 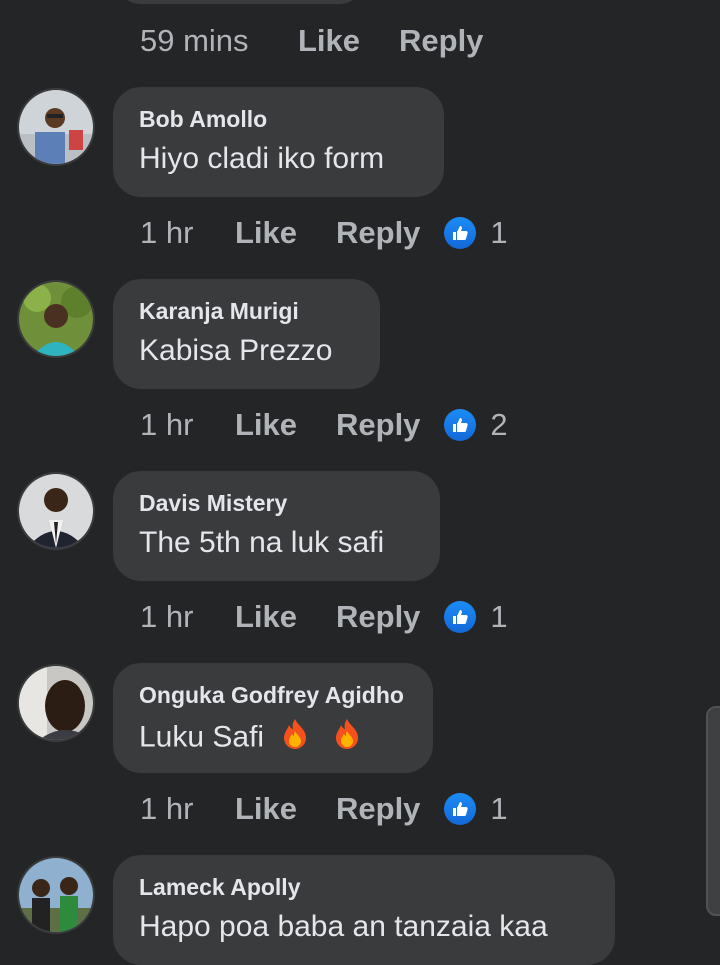 I want to click on comment-bubble: Karanja Murigi Kabisa Prezzo, so click(x=246, y=334).